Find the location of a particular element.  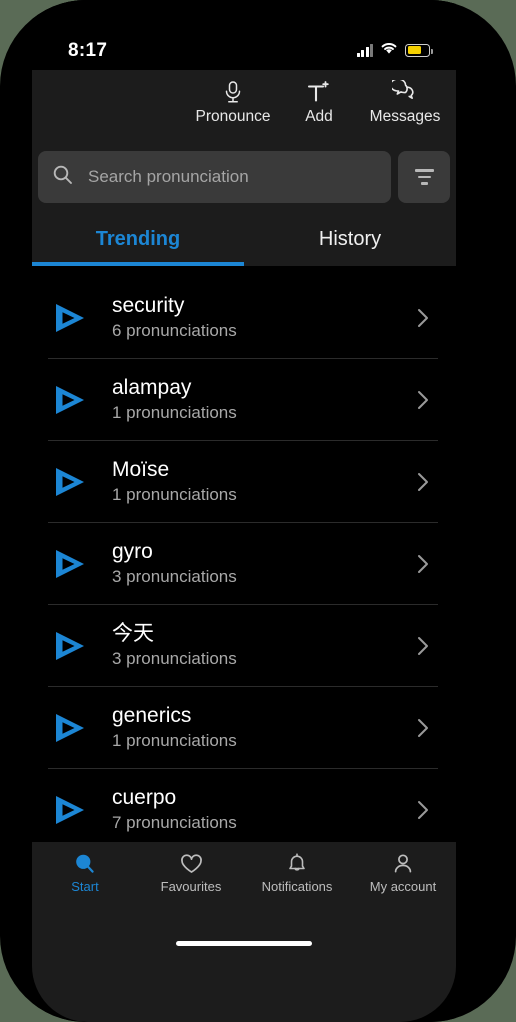

messages-button-label: Messages is located at coordinates (405, 116).